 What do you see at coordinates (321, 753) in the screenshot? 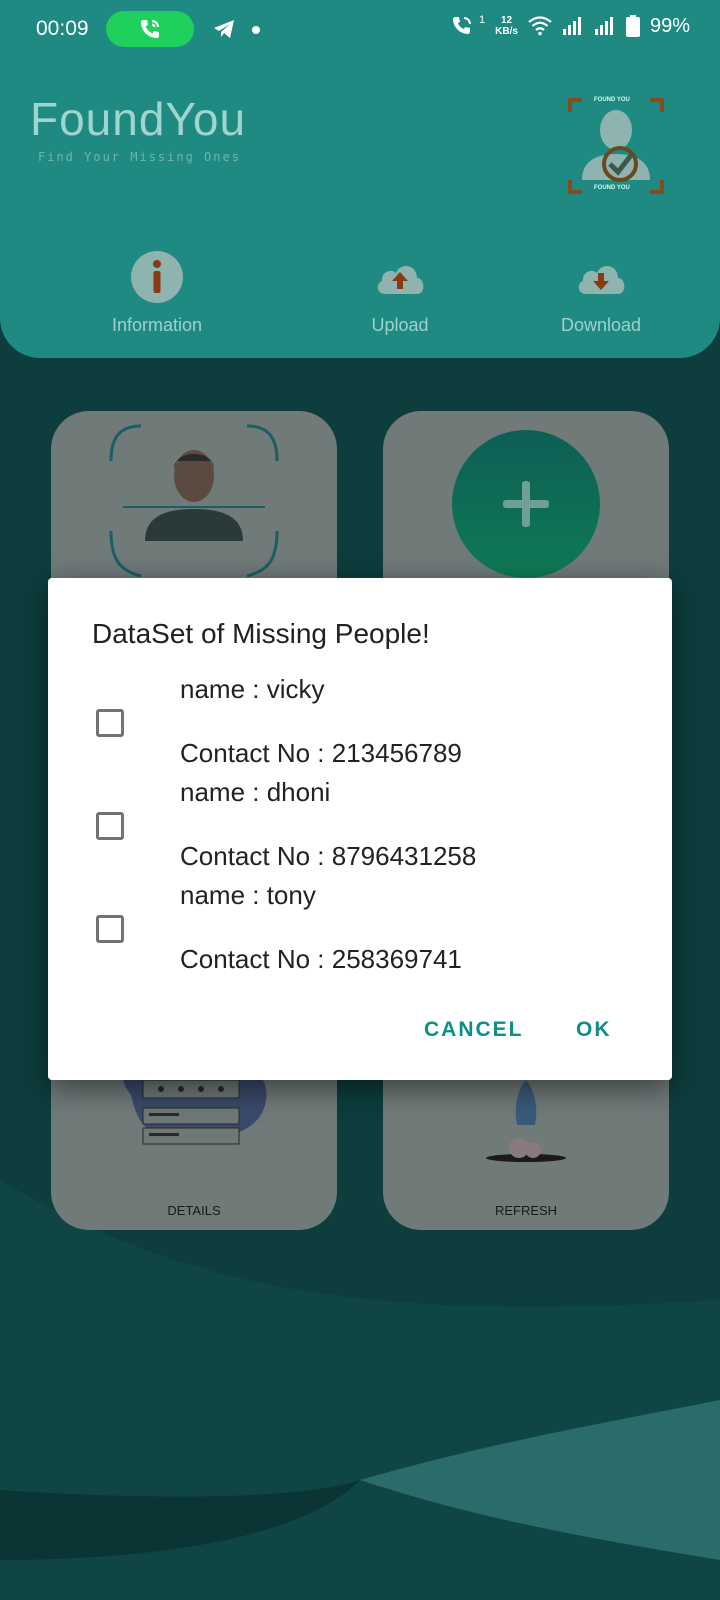
I see `item-contact: Contact No : 213456789` at bounding box center [321, 753].